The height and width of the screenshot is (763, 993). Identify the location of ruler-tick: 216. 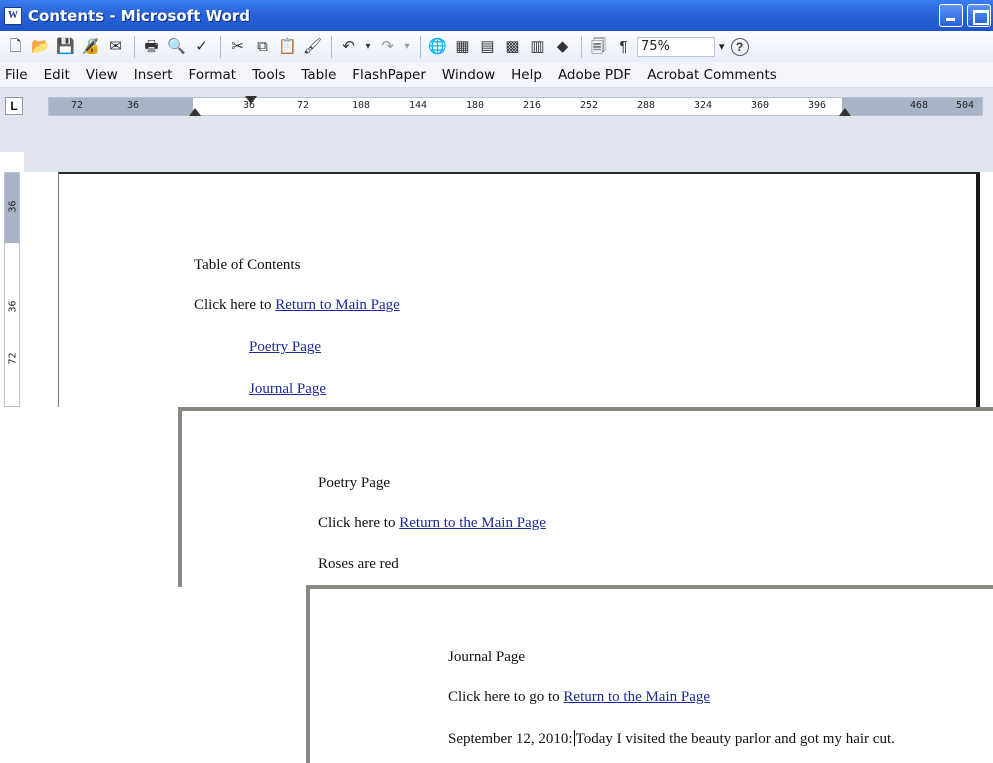
(532, 105).